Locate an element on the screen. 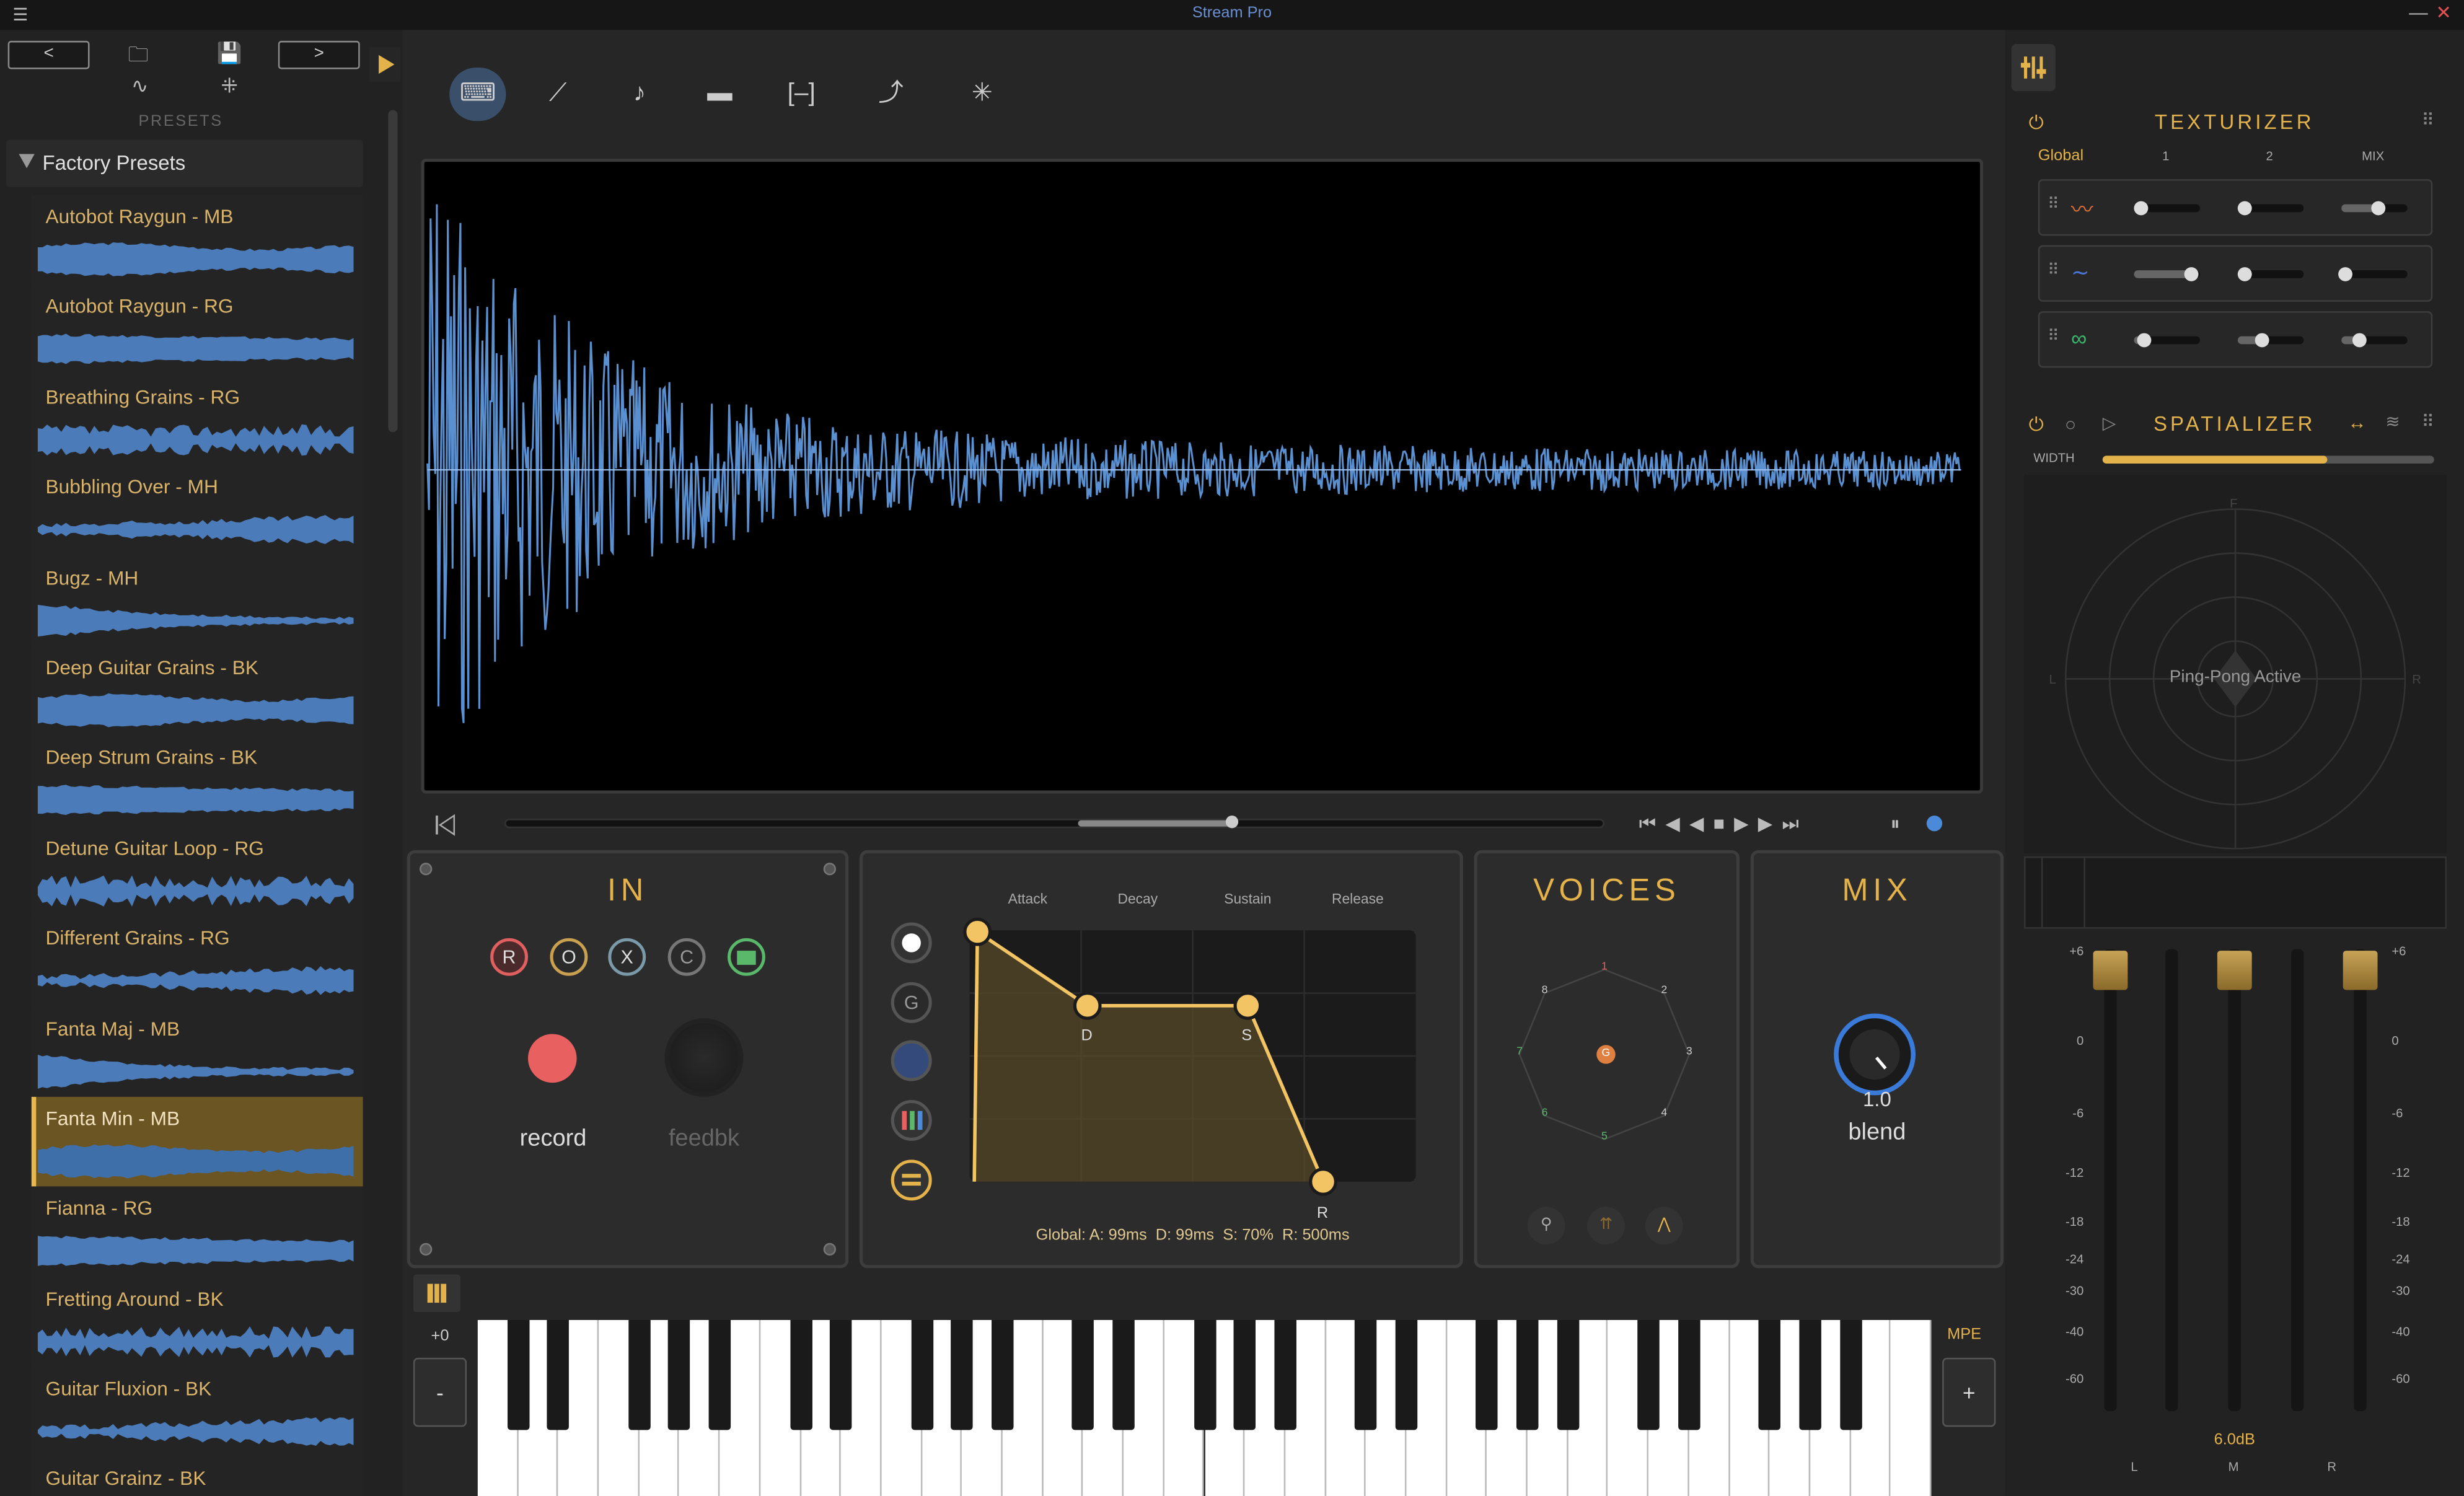 This screenshot has width=2464, height=1496. fader-m-cap is located at coordinates (2234, 970).